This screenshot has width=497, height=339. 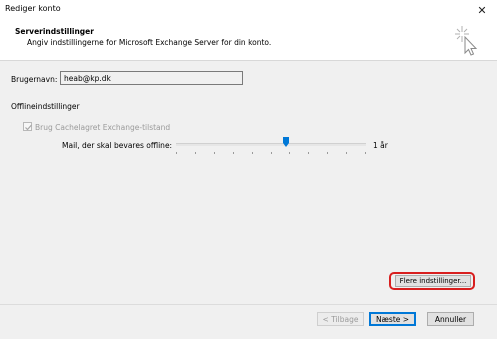 What do you see at coordinates (271, 144) in the screenshot?
I see `slider-track` at bounding box center [271, 144].